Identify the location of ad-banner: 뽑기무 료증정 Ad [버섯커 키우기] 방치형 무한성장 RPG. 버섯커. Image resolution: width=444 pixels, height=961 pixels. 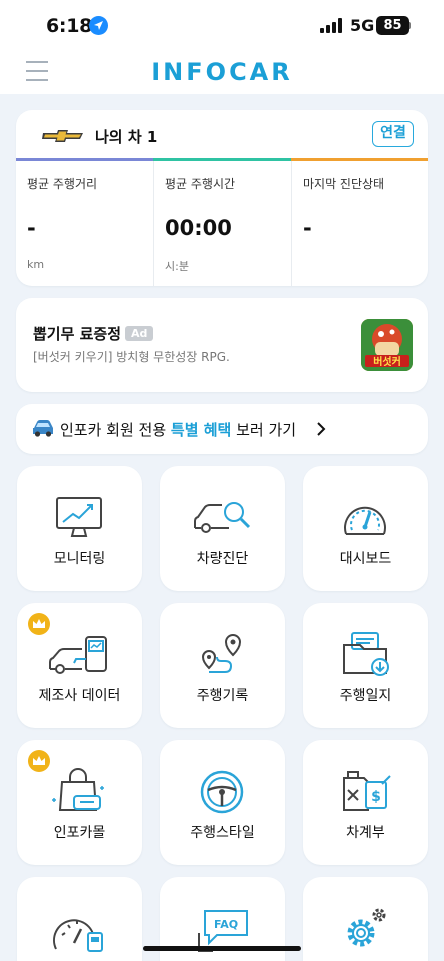
(222, 345).